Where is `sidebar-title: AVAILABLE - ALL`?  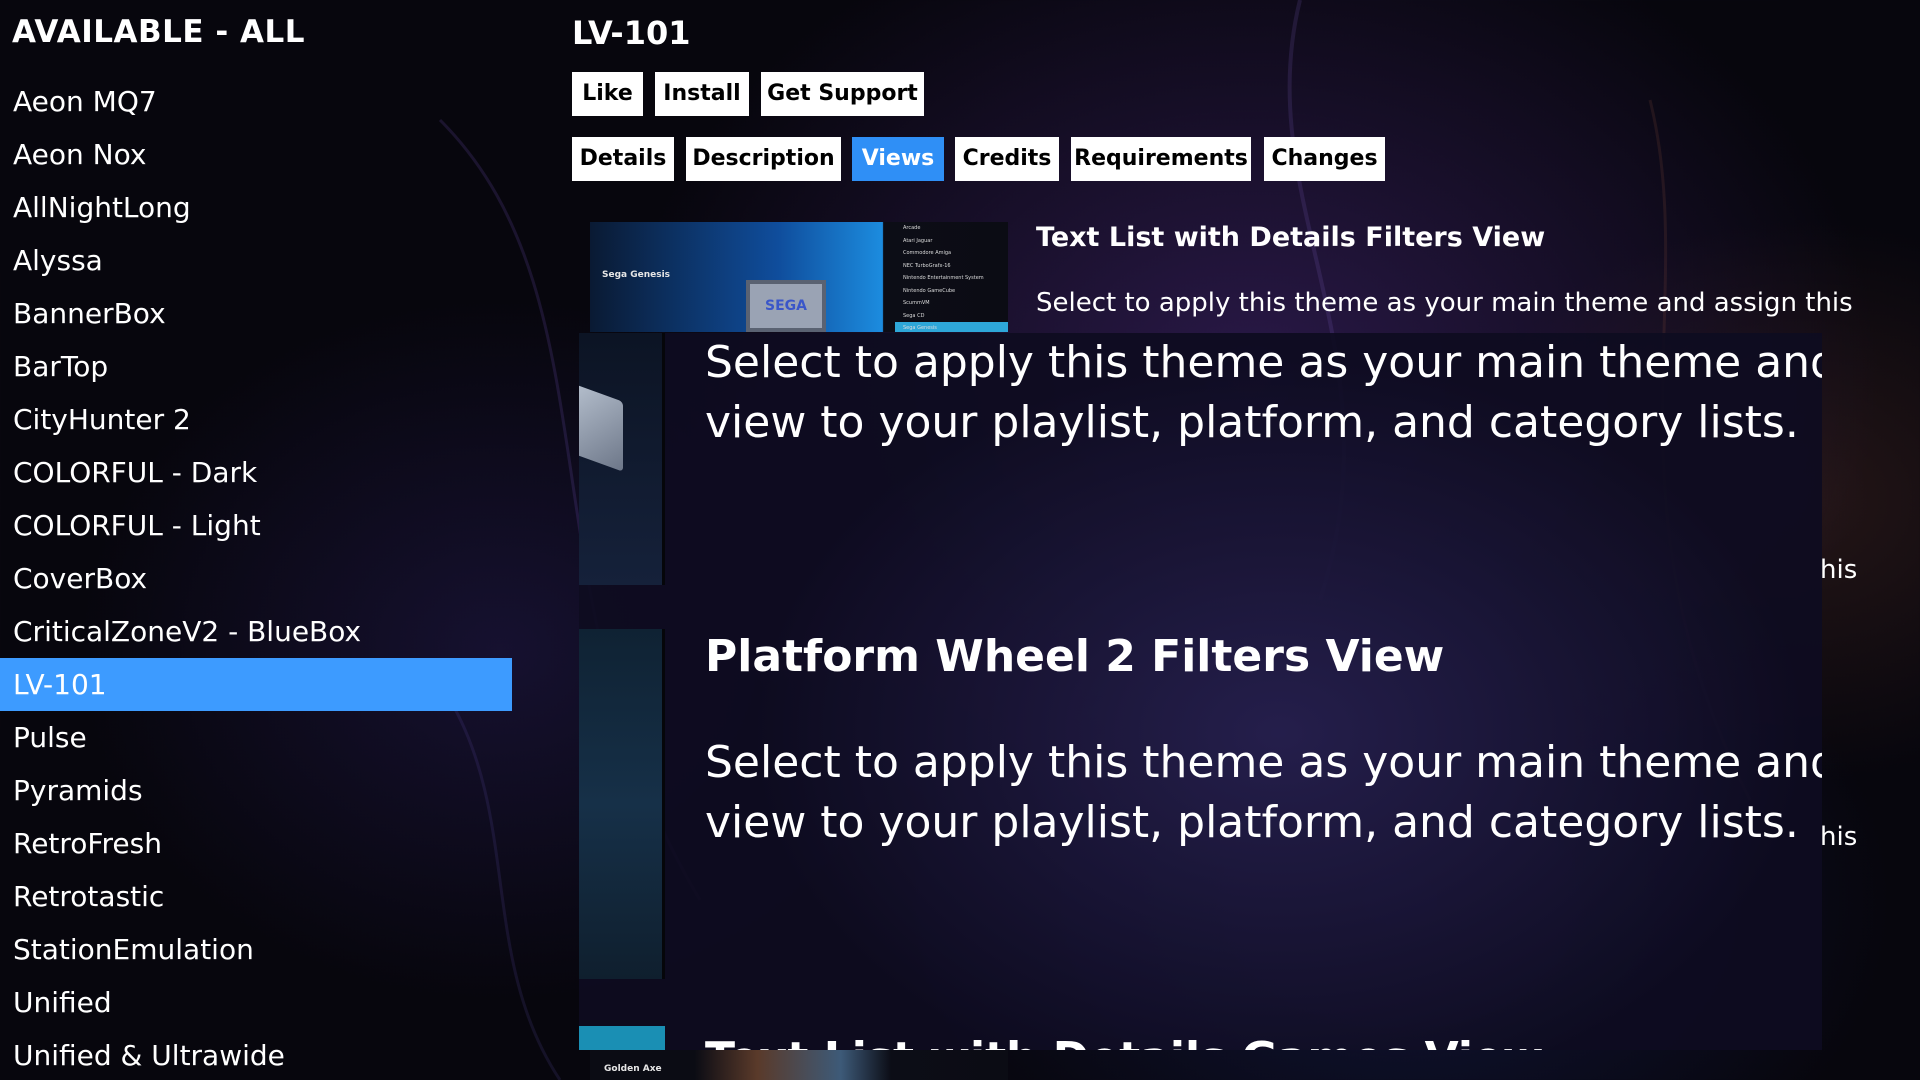 sidebar-title: AVAILABLE - ALL is located at coordinates (159, 32).